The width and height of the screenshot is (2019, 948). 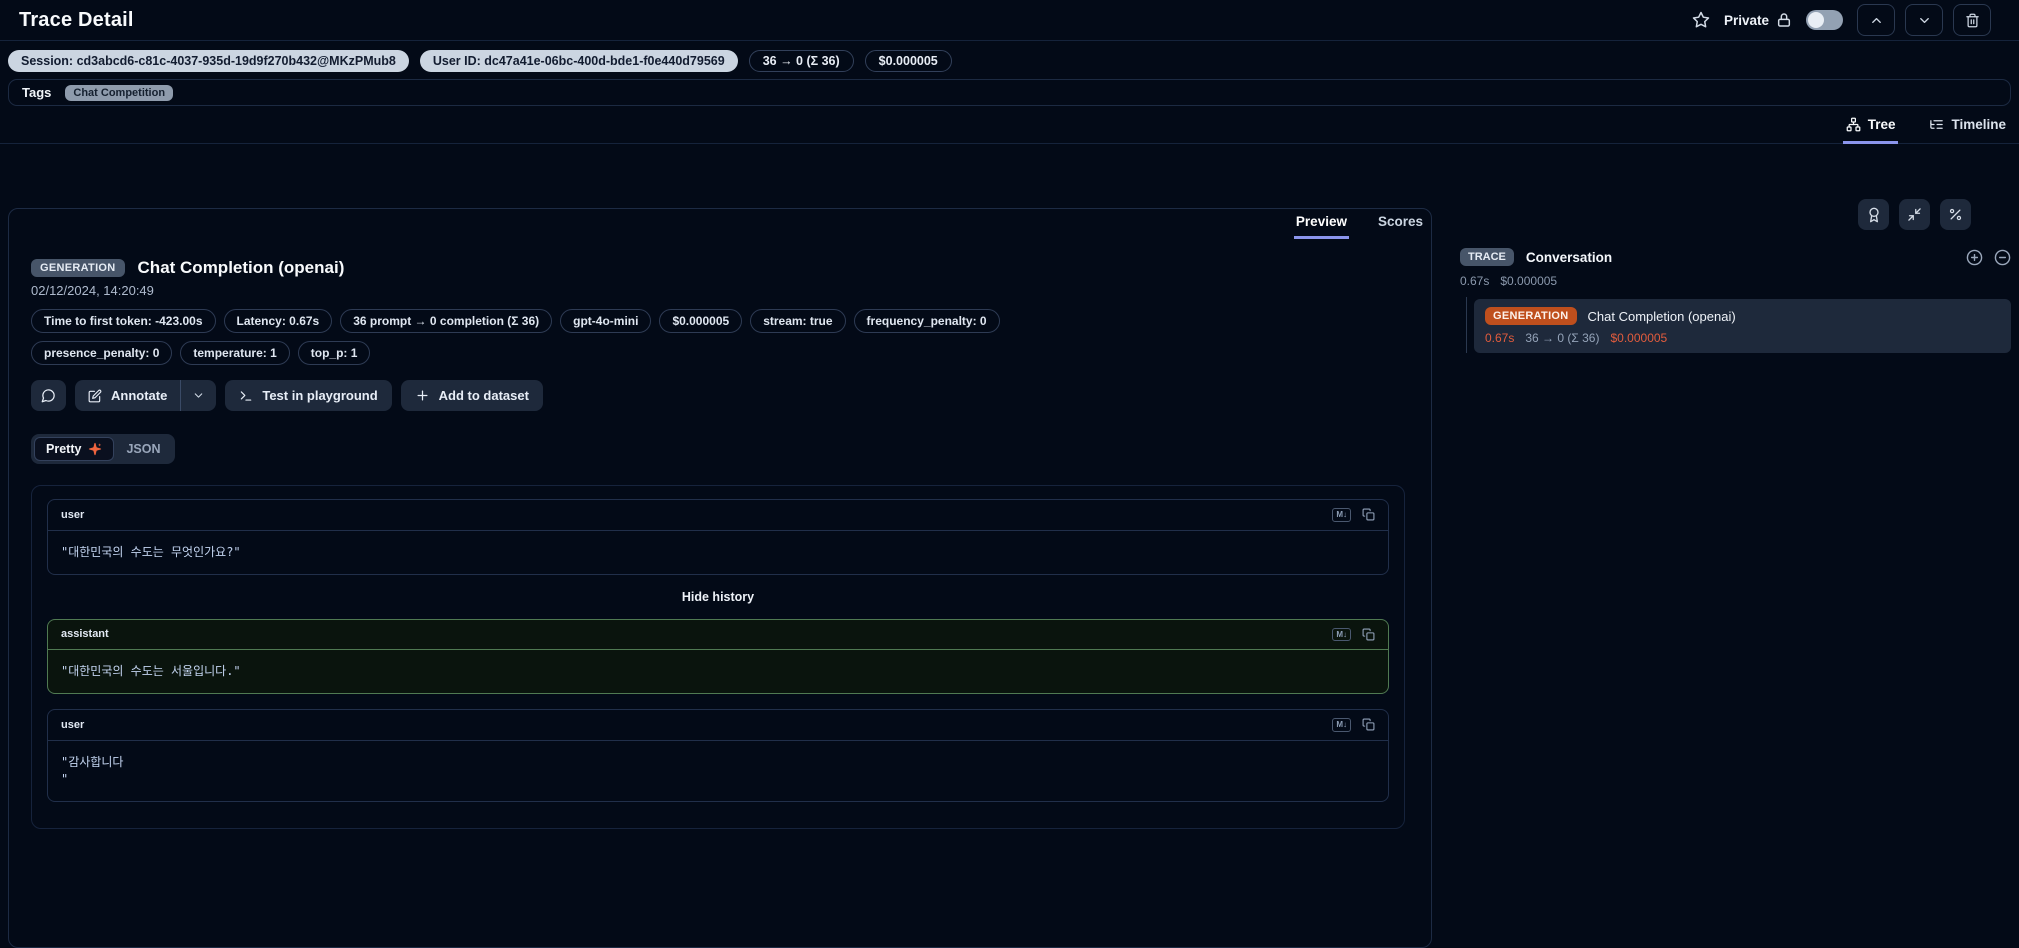 I want to click on add-to-dataset-button: Add to dataset, so click(x=471, y=395).